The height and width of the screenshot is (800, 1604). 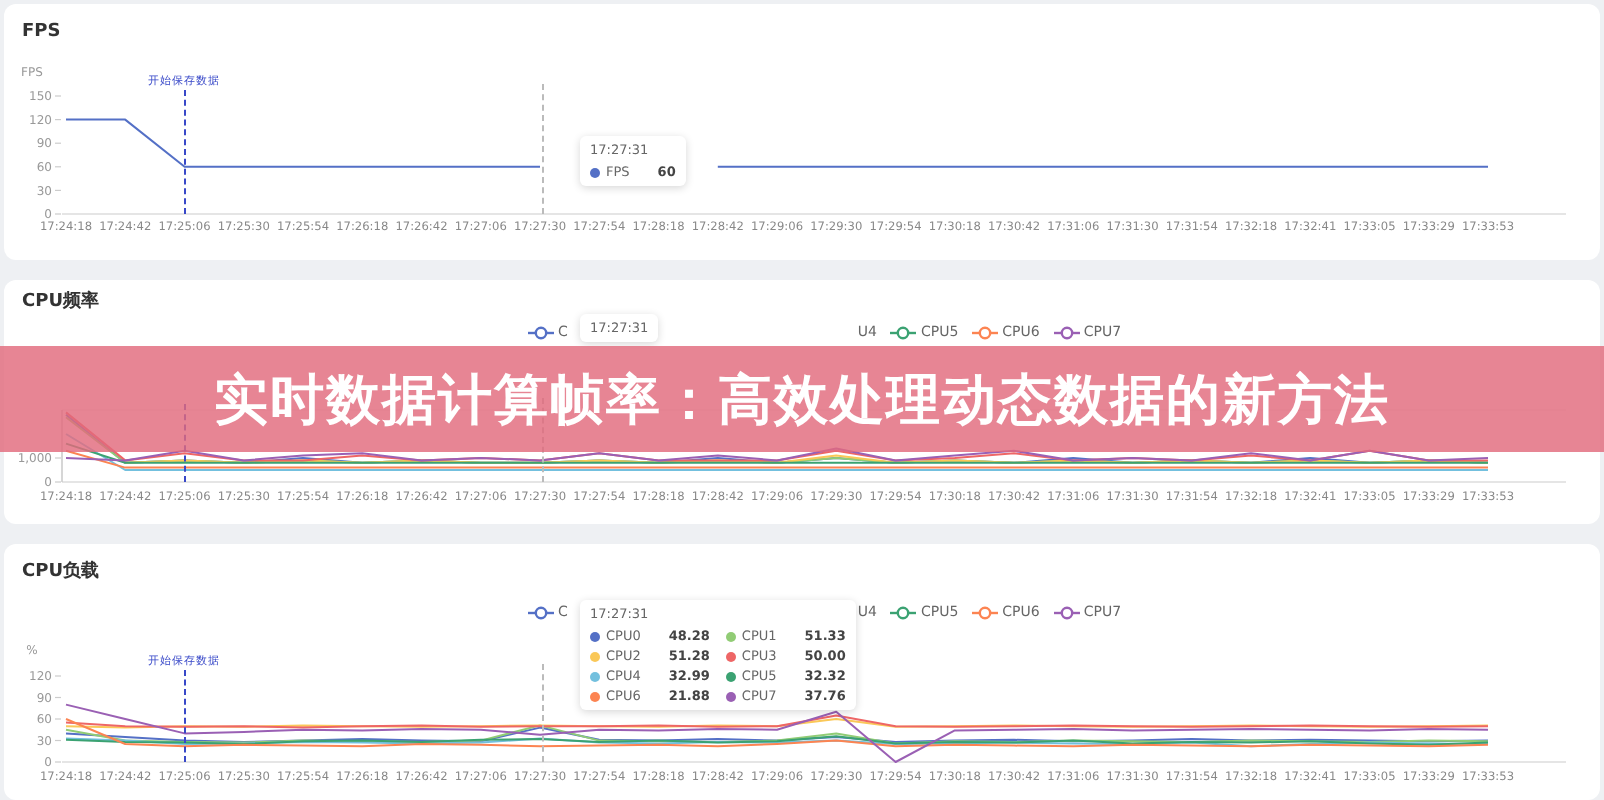 What do you see at coordinates (61, 573) in the screenshot?
I see `panel-title: CPU负载` at bounding box center [61, 573].